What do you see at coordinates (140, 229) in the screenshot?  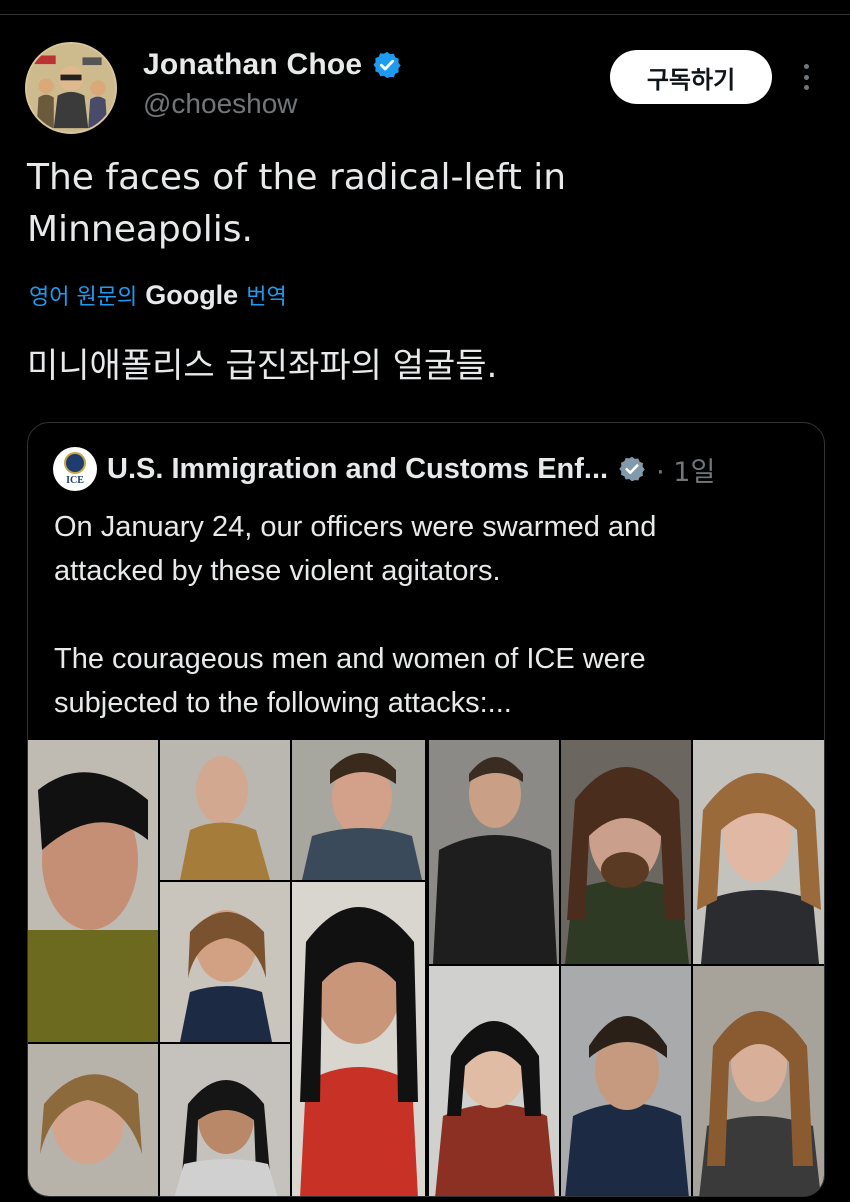 I see `tweet-text-line: Minneapolis.` at bounding box center [140, 229].